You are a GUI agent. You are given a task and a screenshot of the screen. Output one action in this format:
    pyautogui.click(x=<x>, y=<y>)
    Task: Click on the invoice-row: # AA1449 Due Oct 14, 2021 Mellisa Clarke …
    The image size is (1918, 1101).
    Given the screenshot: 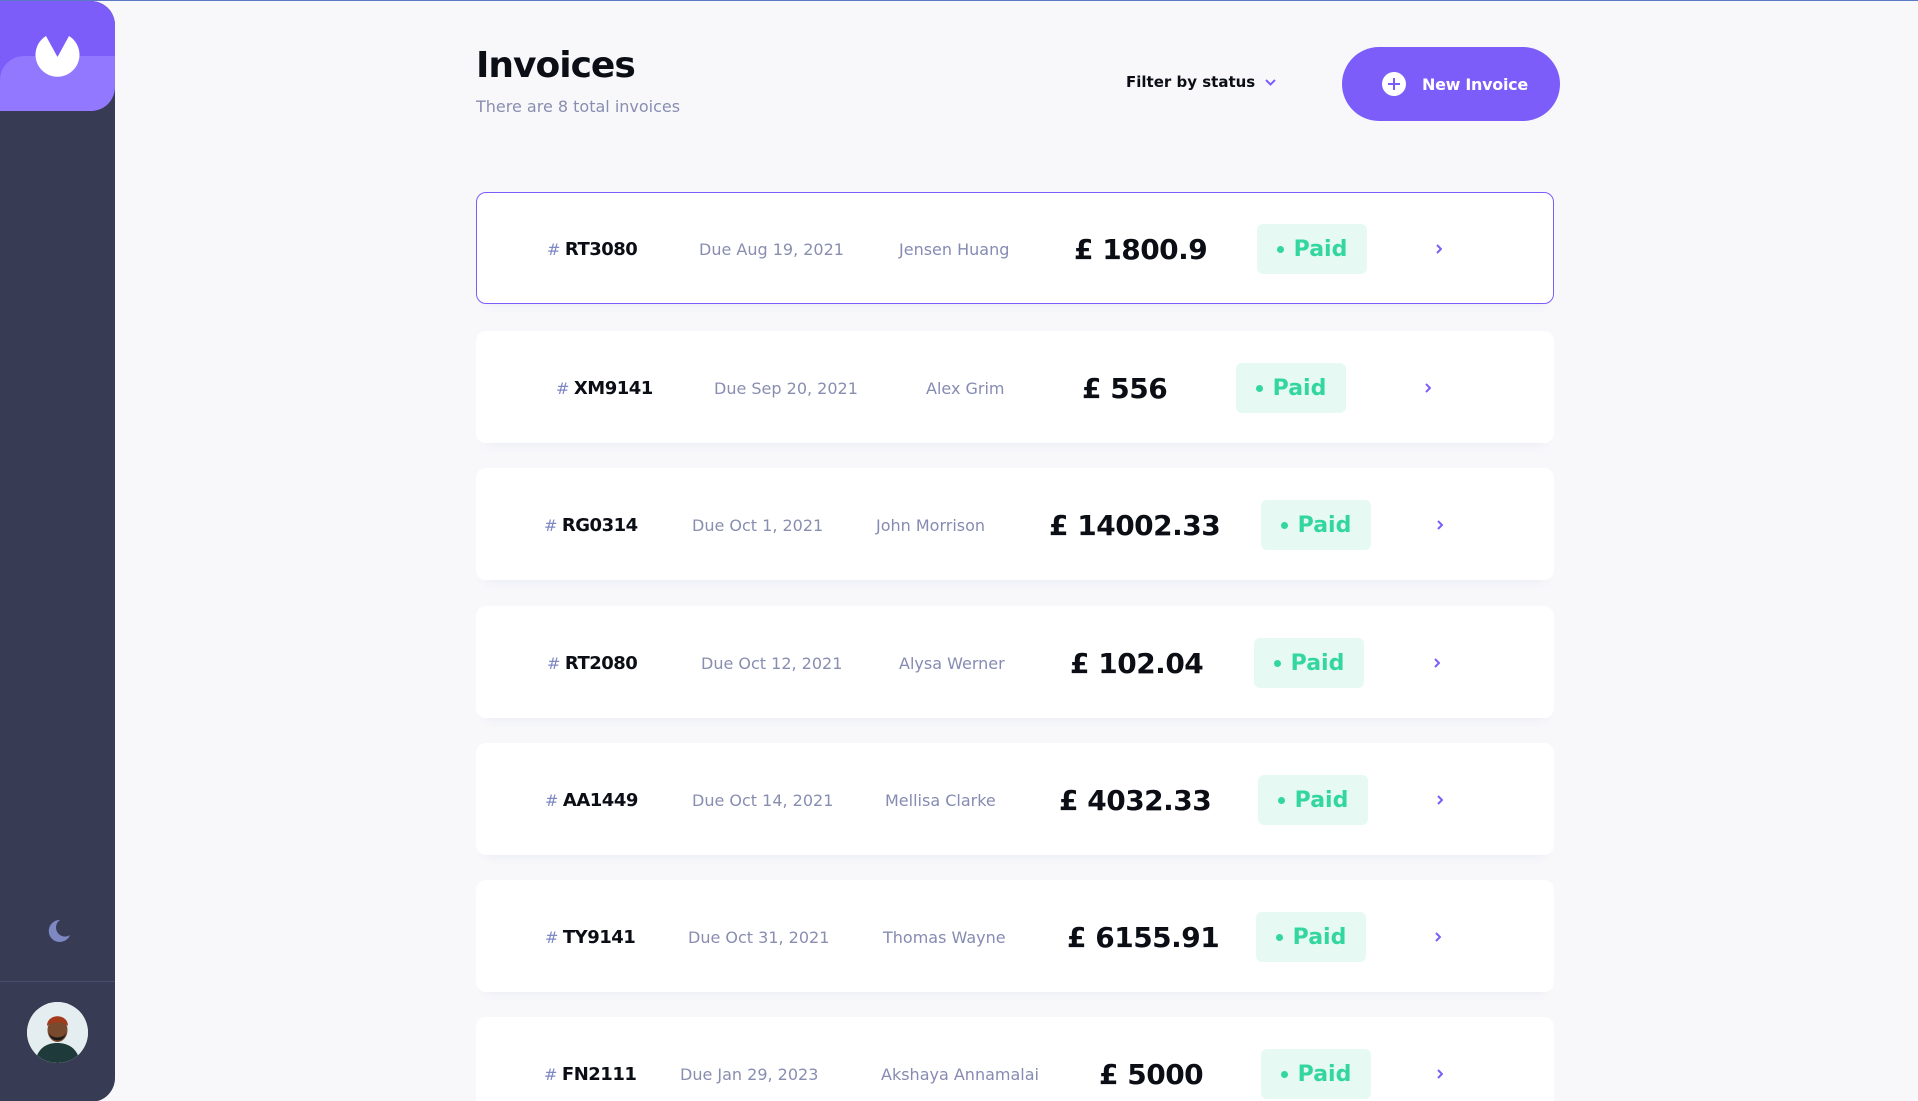 What is the action you would take?
    pyautogui.click(x=1015, y=799)
    